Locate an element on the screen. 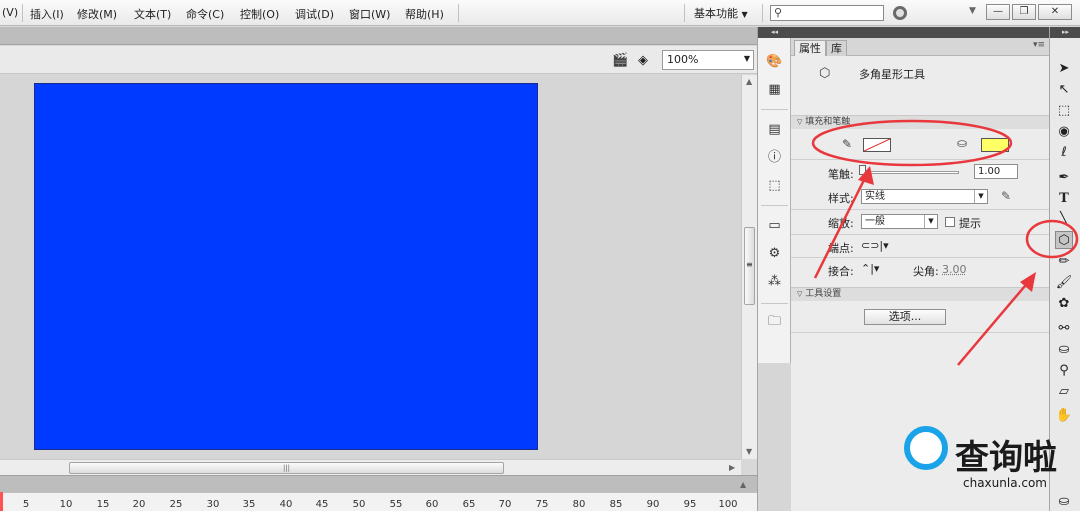 The image size is (1080, 511). join-select: ⌃|▾ is located at coordinates (870, 268).